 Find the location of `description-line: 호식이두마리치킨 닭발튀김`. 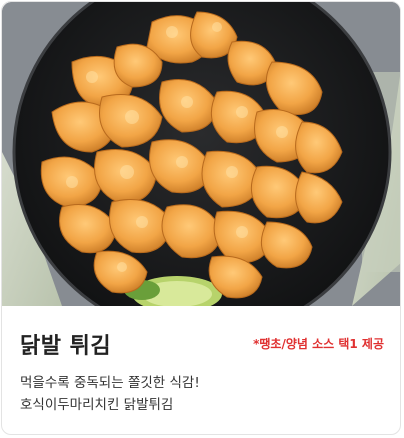

description-line: 호식이두마리치킨 닭발튀김 is located at coordinates (97, 405).